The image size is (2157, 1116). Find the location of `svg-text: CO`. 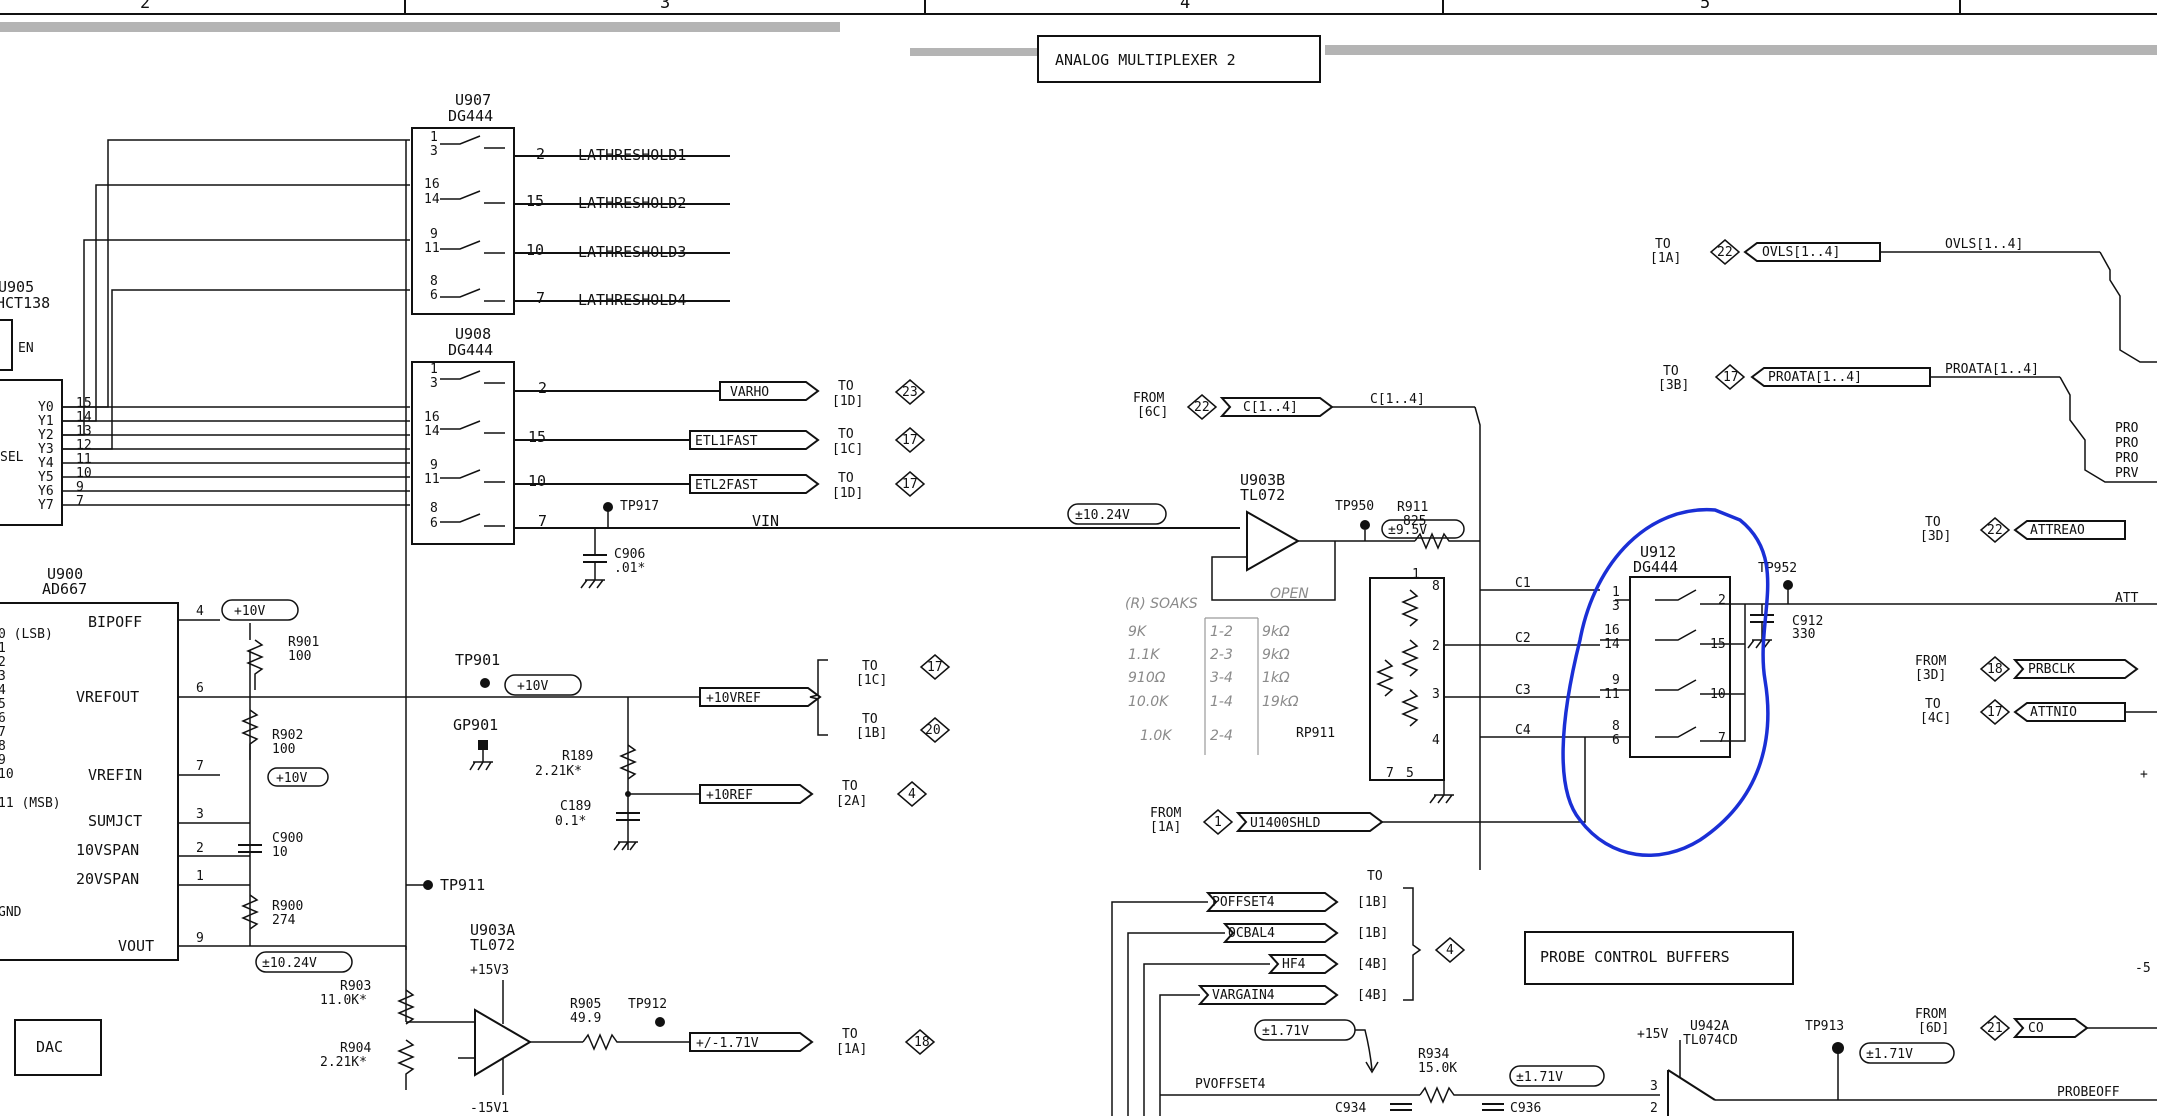

svg-text: CO is located at coordinates (2036, 1028).